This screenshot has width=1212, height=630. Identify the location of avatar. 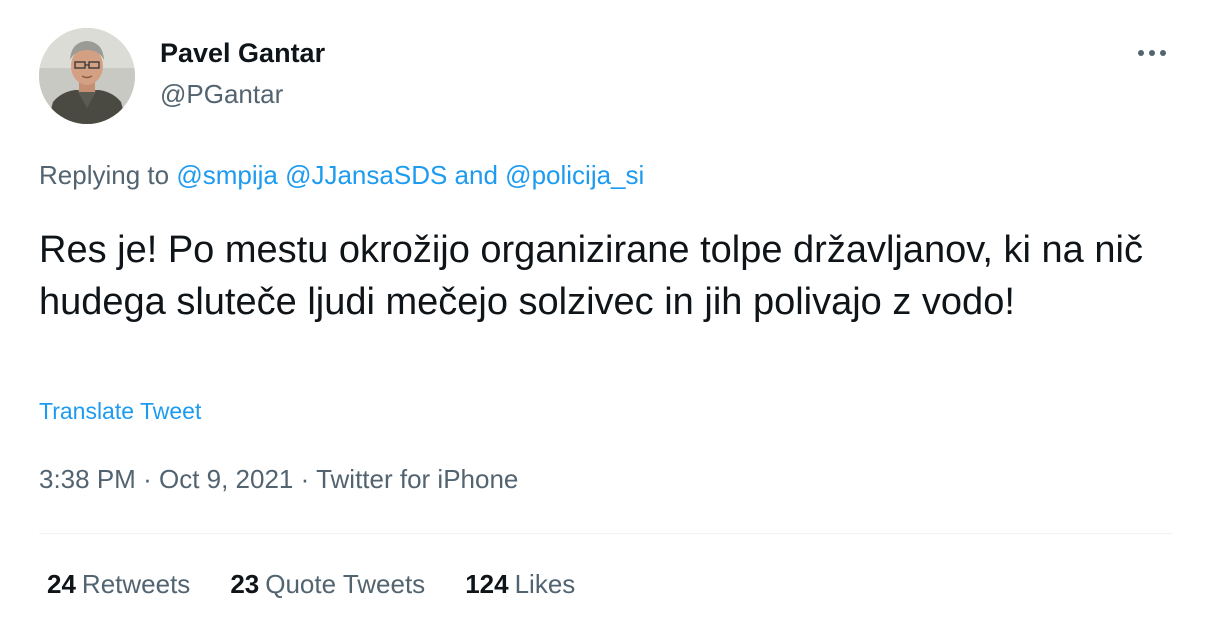
(87, 76).